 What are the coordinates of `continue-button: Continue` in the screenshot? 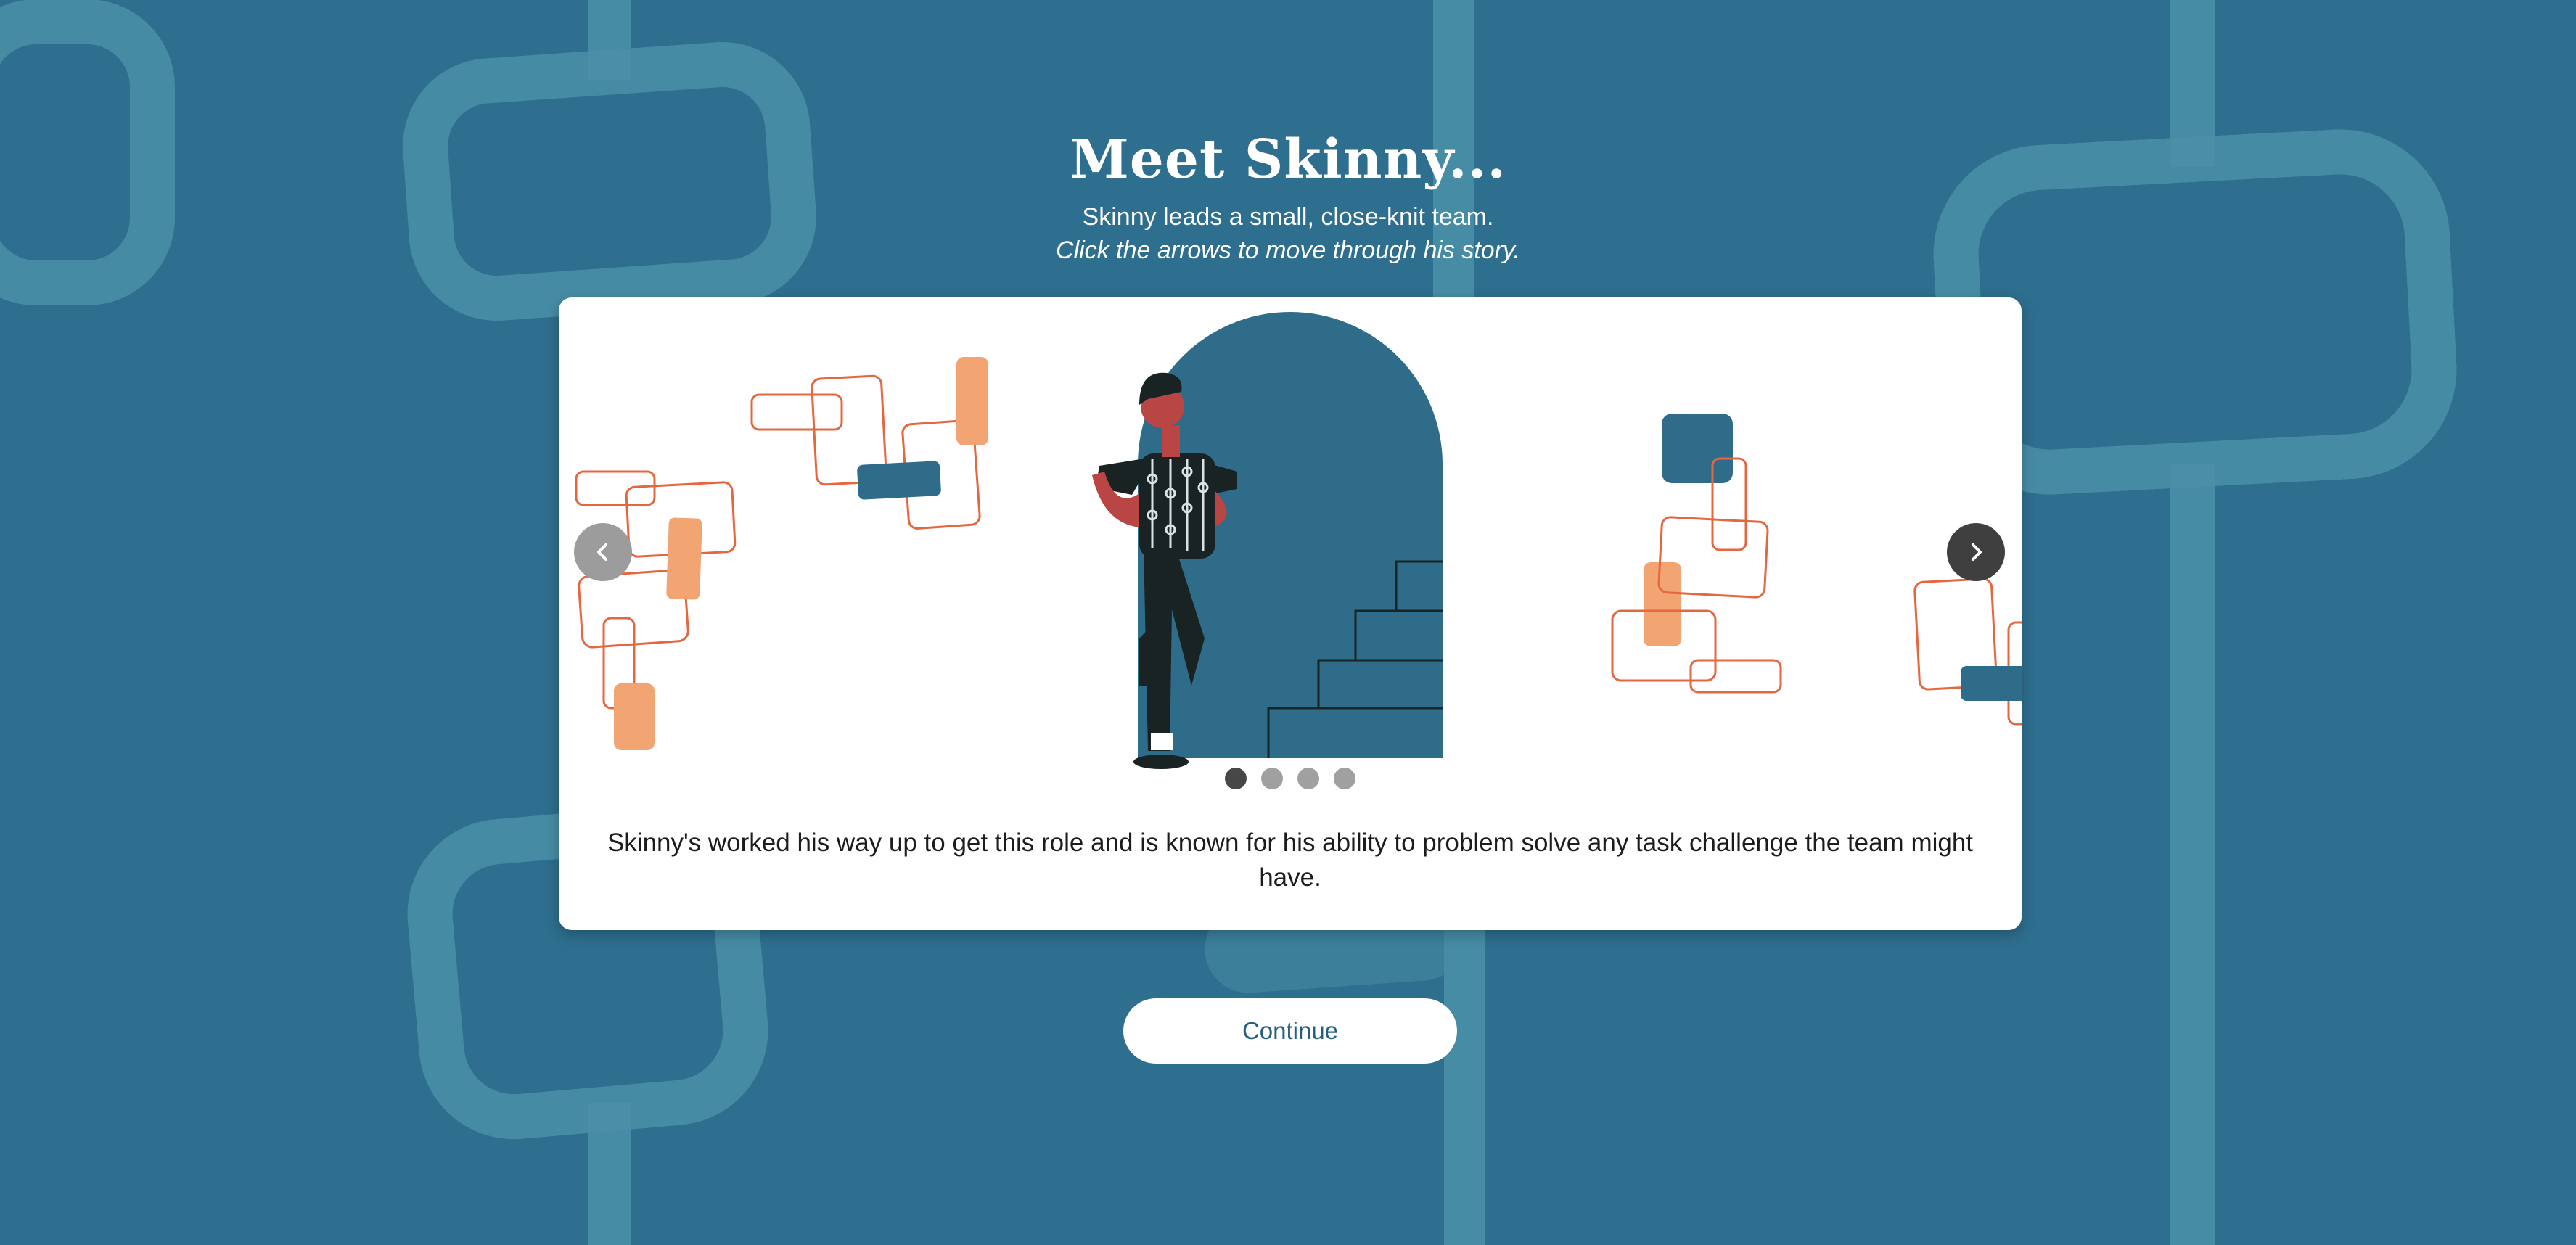 It's located at (1290, 1031).